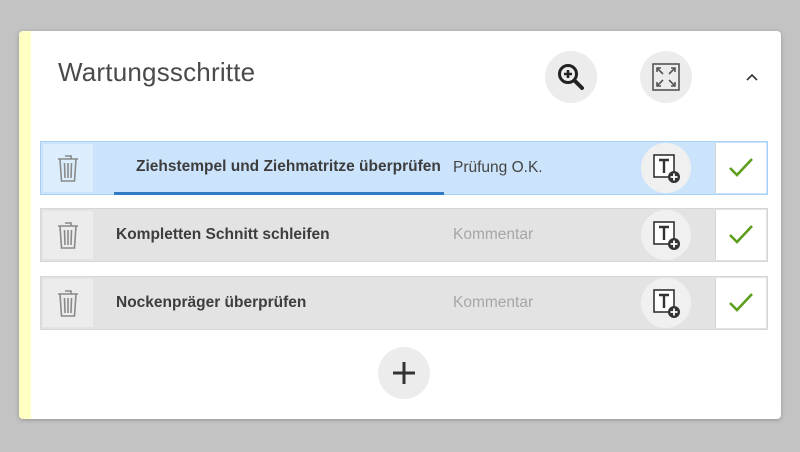  Describe the element at coordinates (281, 303) in the screenshot. I see `step-label-input: Nockenpräger überprüfen` at that location.